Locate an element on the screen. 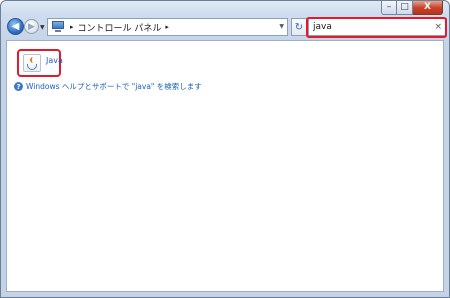 The image size is (450, 298). clear-search-icon: × is located at coordinates (438, 27).